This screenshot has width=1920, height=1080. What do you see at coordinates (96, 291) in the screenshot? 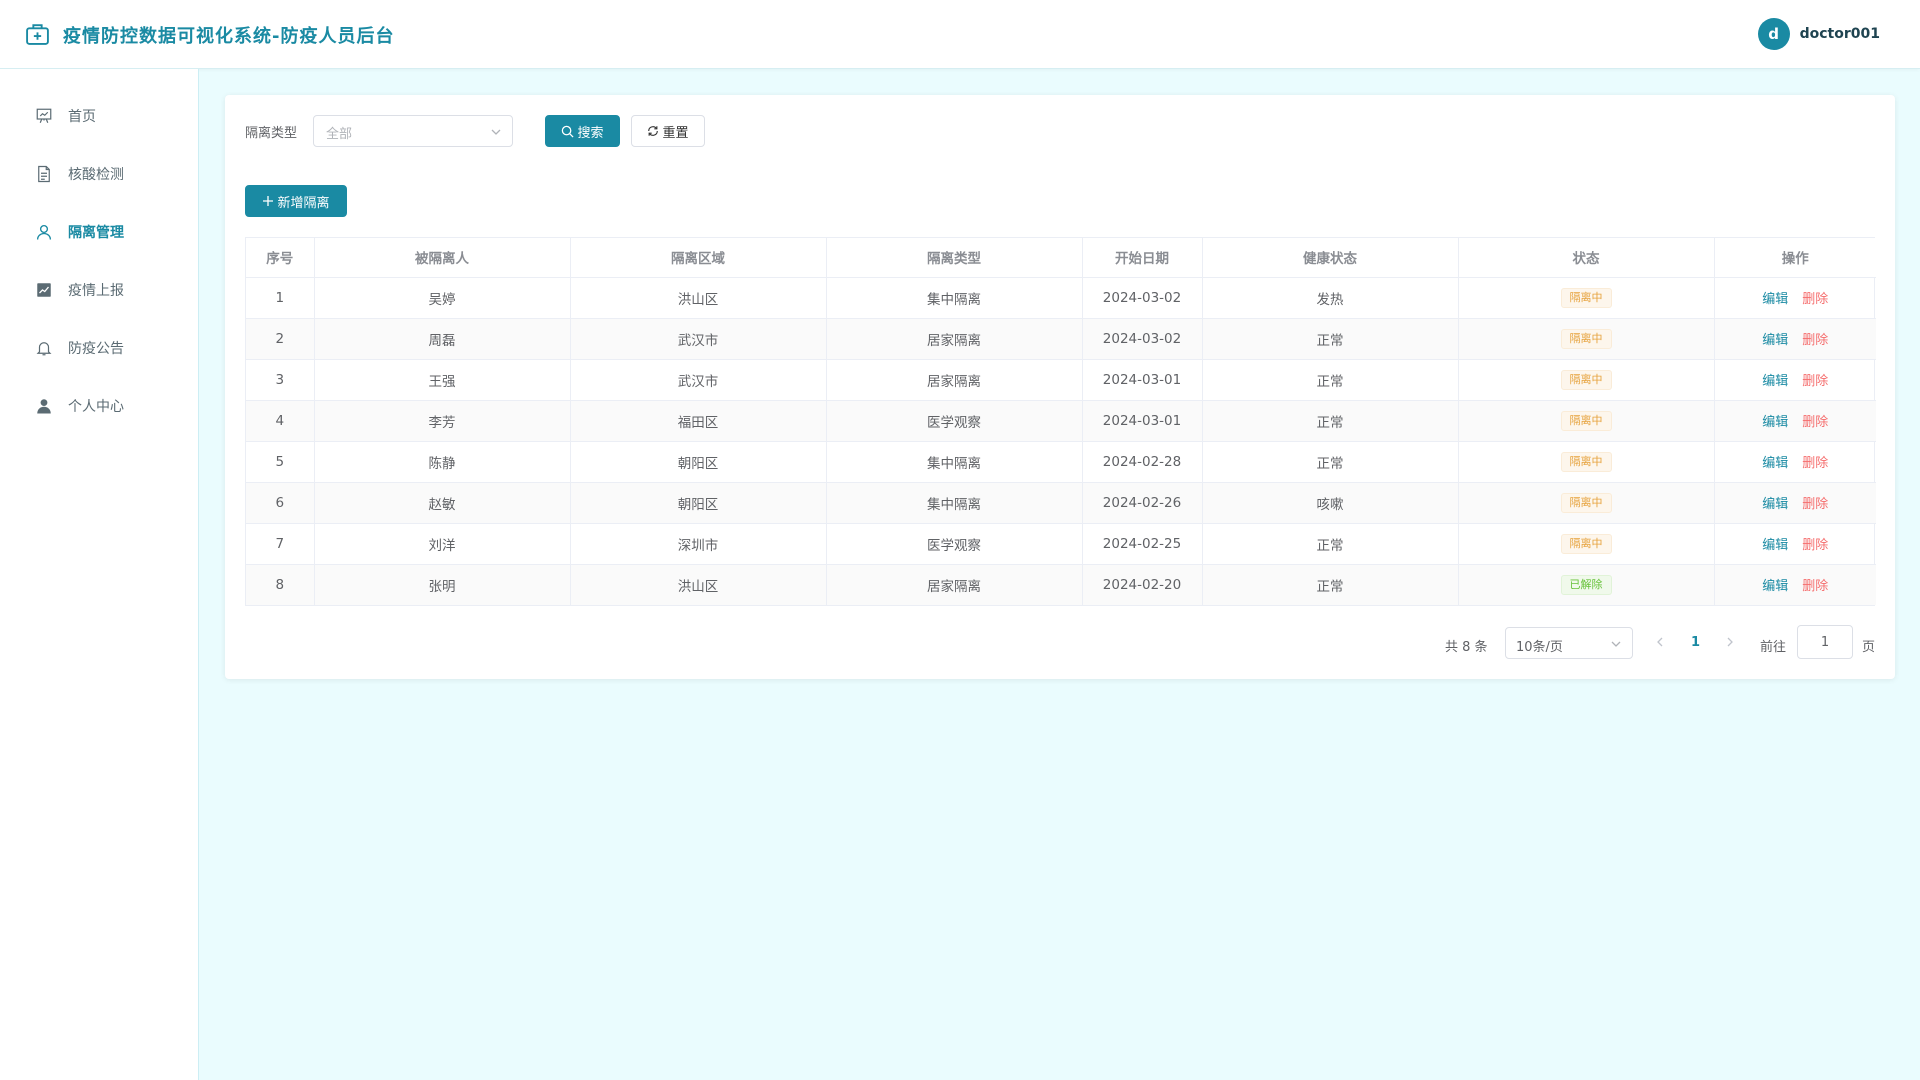
I see `sidebar-item-label: 疫情上报` at bounding box center [96, 291].